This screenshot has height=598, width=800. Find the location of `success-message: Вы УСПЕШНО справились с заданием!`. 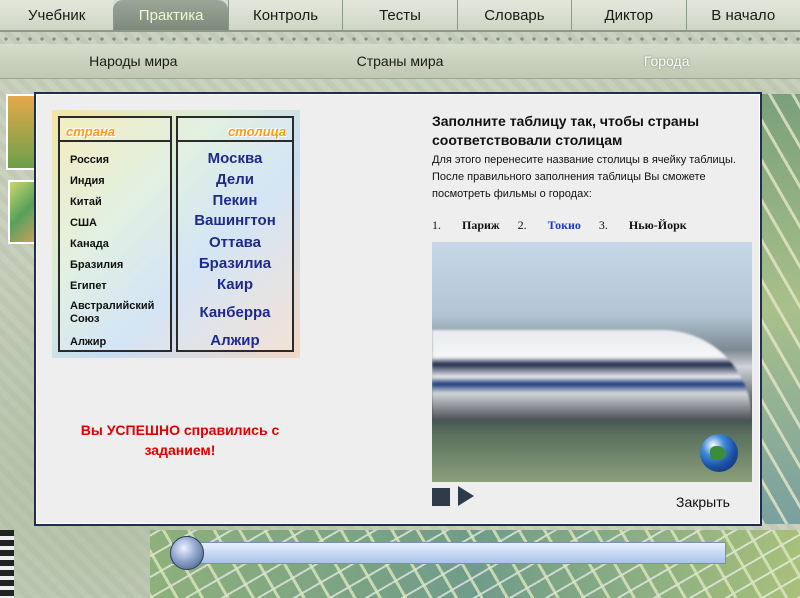

success-message: Вы УСПЕШНО справились с заданием! is located at coordinates (180, 440).